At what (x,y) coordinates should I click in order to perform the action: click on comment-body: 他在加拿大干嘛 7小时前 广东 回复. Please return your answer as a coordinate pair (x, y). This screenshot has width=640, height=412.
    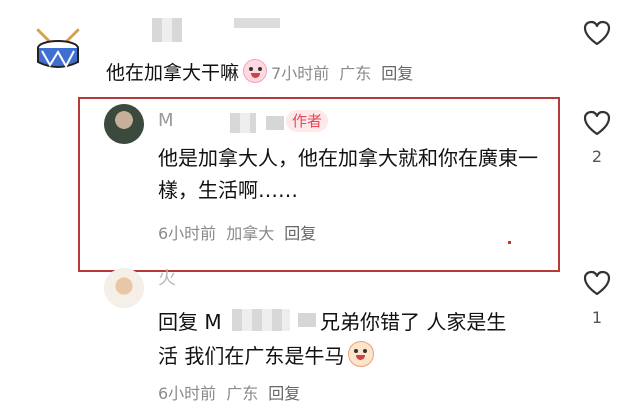
    Looking at the image, I should click on (264, 71).